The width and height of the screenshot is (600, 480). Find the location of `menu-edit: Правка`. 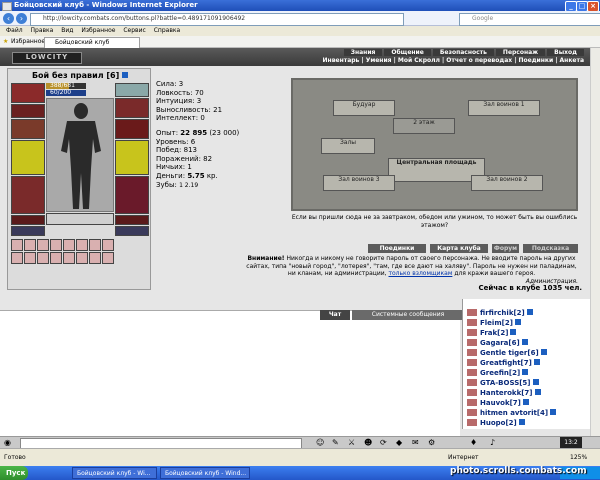

menu-edit: Правка is located at coordinates (42, 30).